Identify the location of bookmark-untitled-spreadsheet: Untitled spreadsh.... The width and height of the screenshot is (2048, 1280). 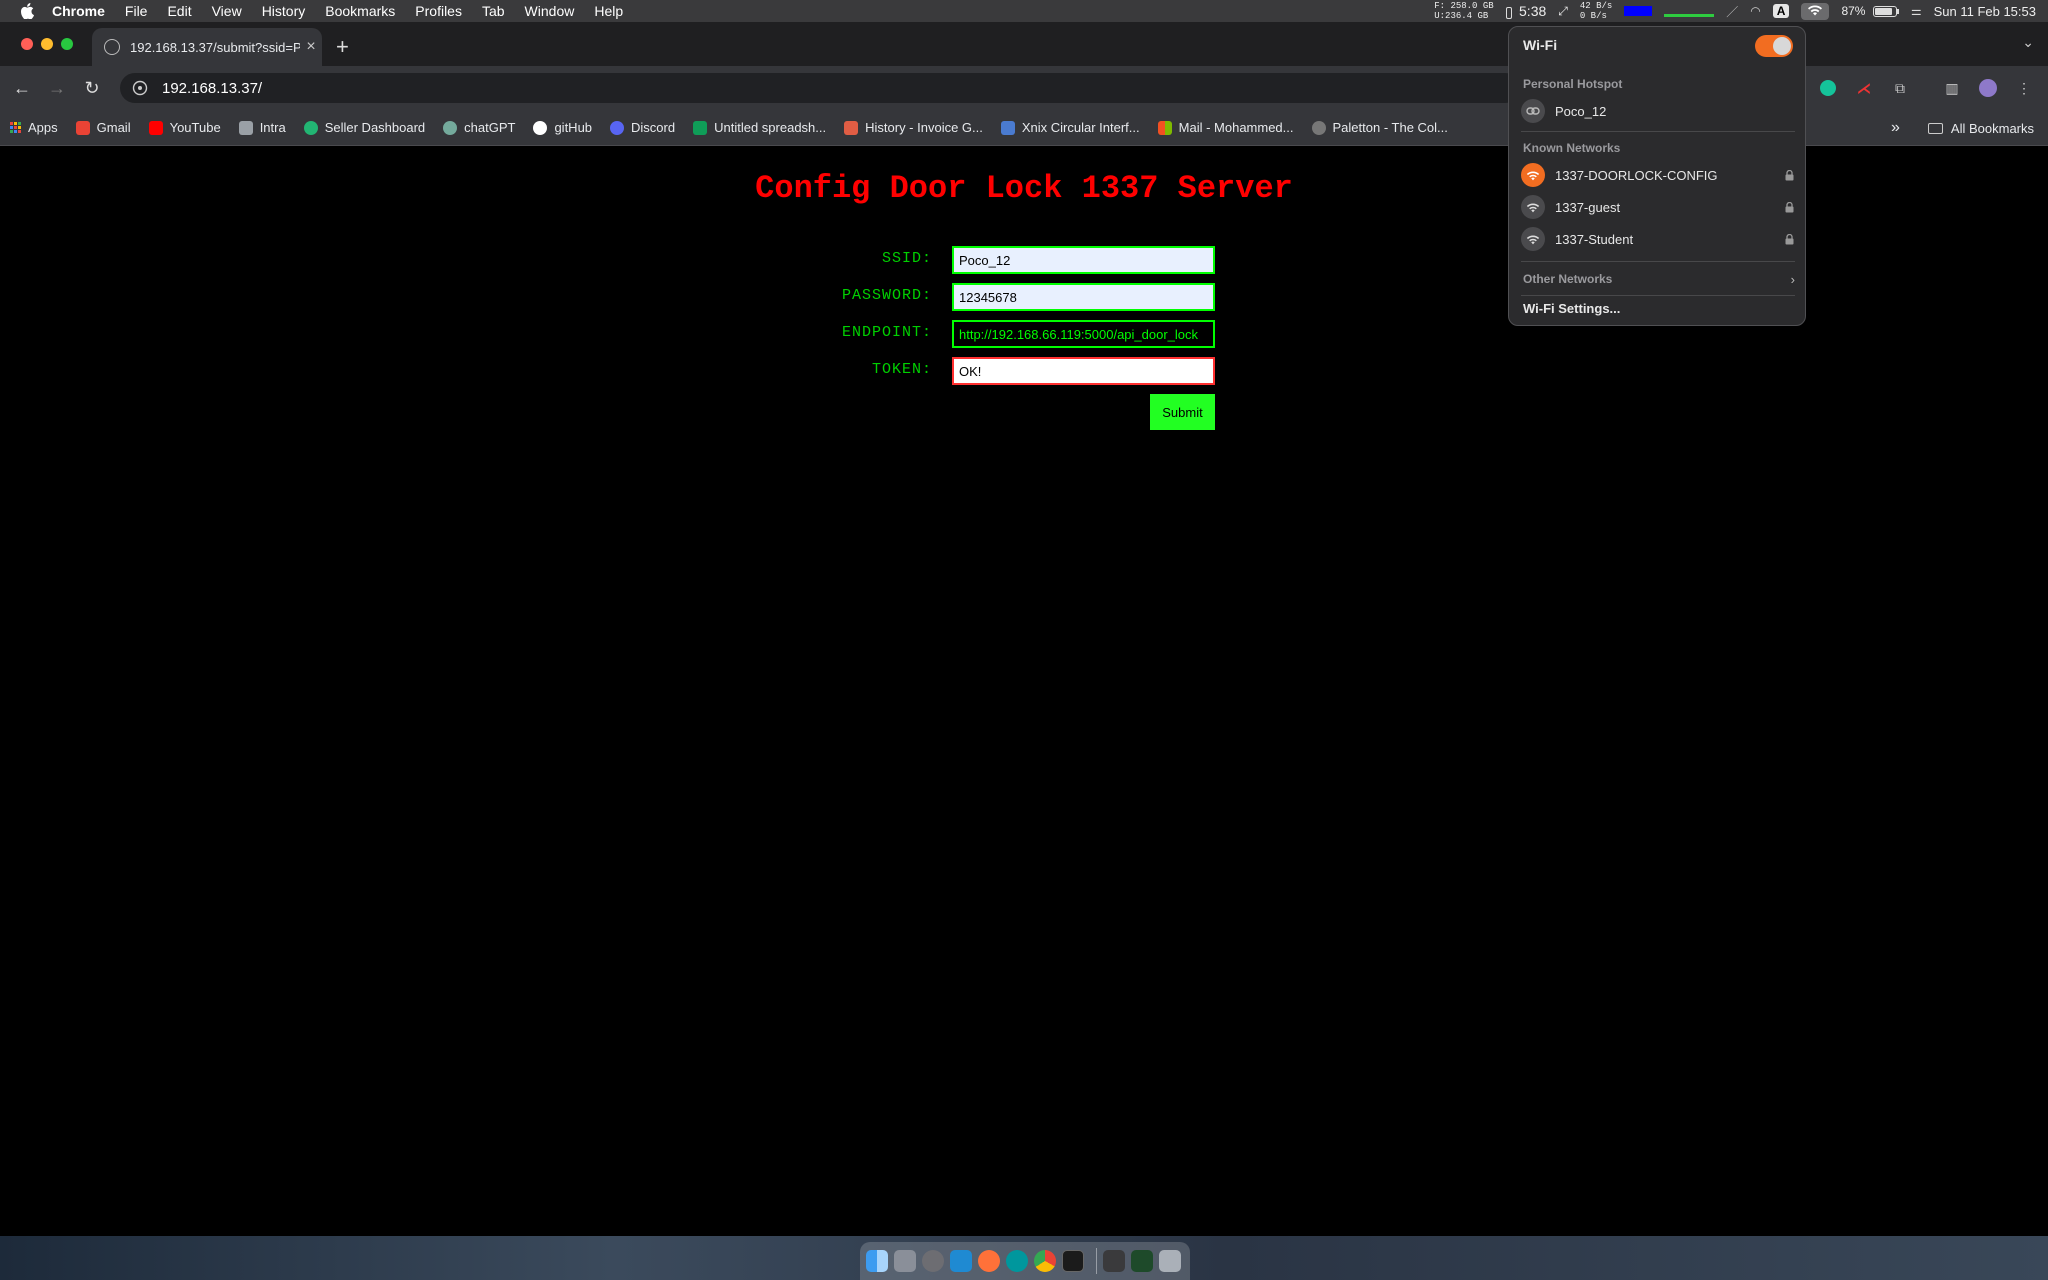
(759, 127).